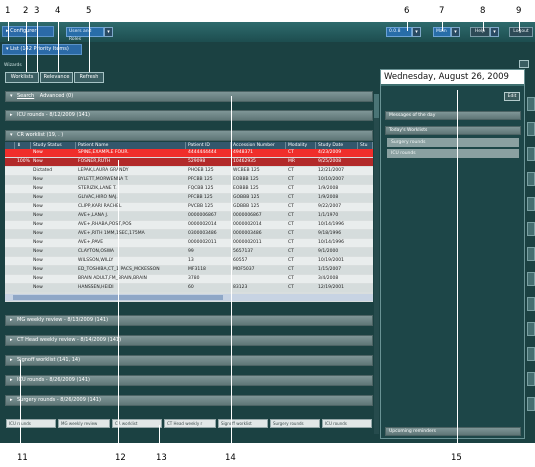 The width and height of the screenshot is (535, 467). What do you see at coordinates (521, 32) in the screenshot?
I see `logout-button: Logout` at bounding box center [521, 32].